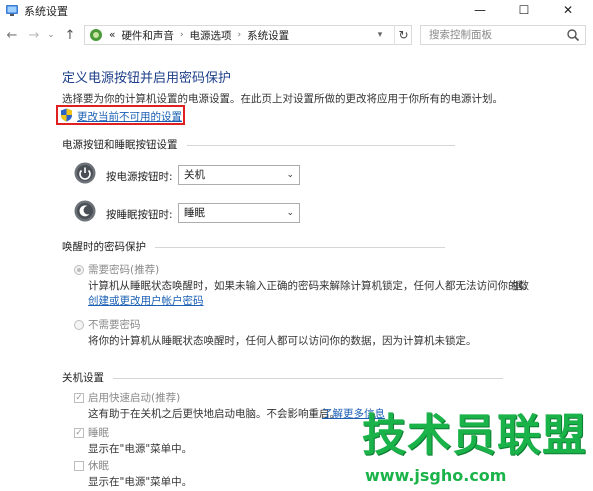 The width and height of the screenshot is (593, 491). I want to click on sleep-button-action-select: 睡眠 ⌄, so click(239, 213).